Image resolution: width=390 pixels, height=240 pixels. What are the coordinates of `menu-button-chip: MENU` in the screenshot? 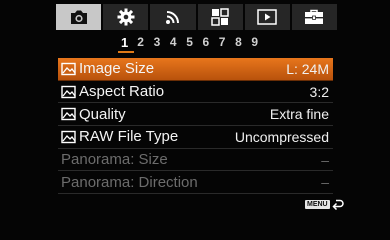 It's located at (317, 204).